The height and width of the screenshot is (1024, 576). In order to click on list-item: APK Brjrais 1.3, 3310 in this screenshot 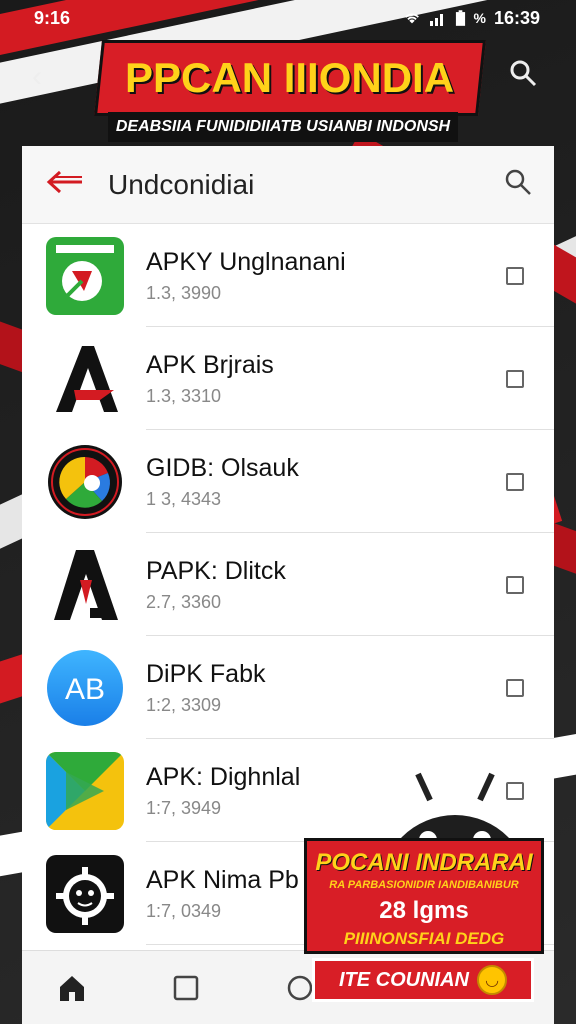, I will do `click(288, 378)`.